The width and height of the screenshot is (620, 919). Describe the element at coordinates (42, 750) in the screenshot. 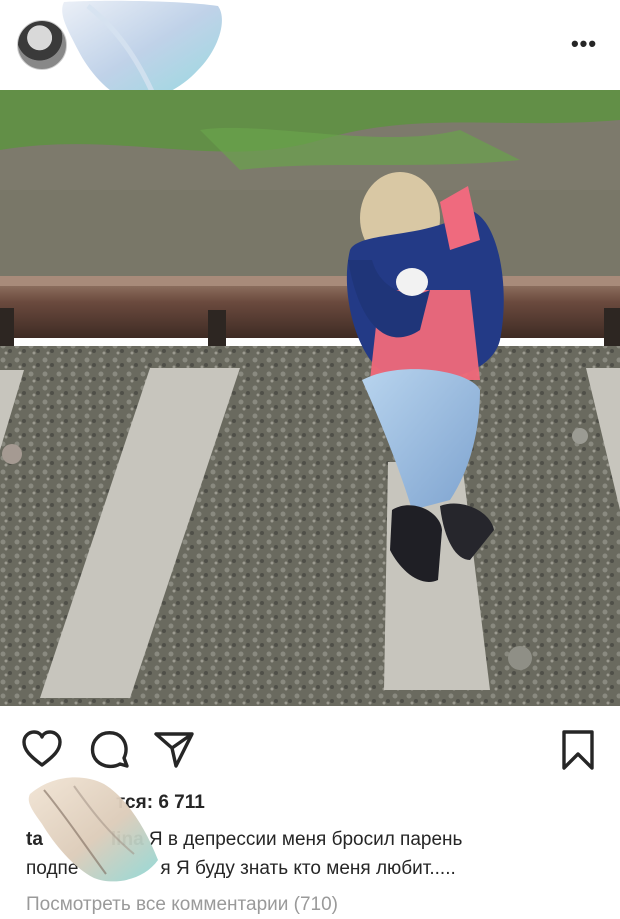

I see `heart-icon` at that location.